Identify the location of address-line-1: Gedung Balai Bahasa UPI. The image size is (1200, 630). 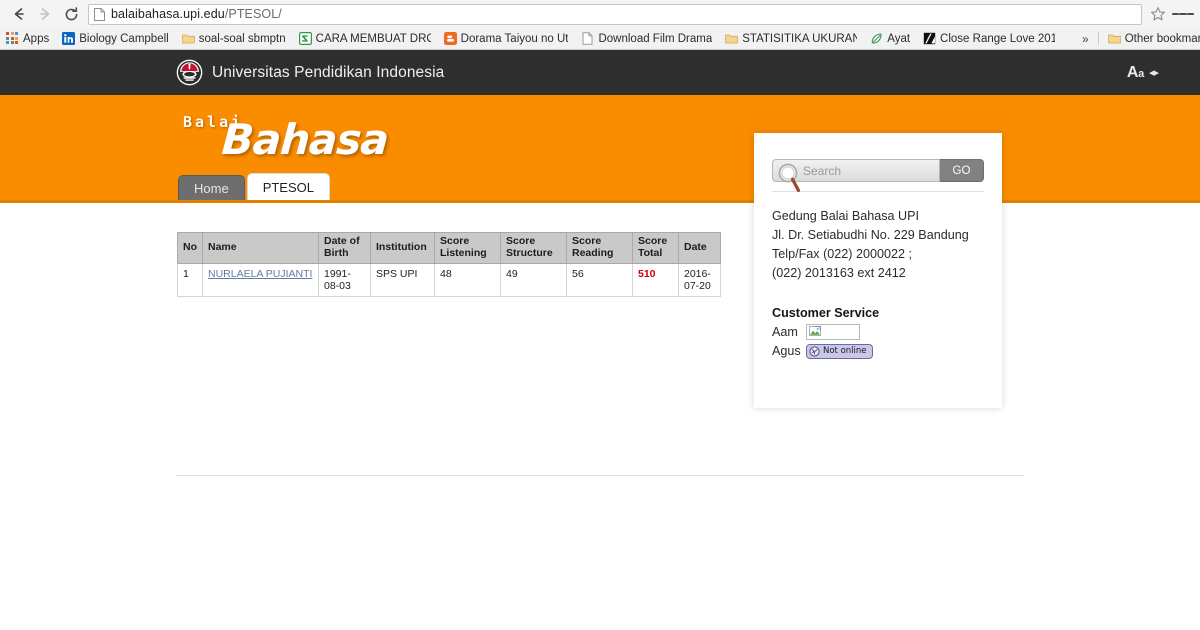
(846, 216).